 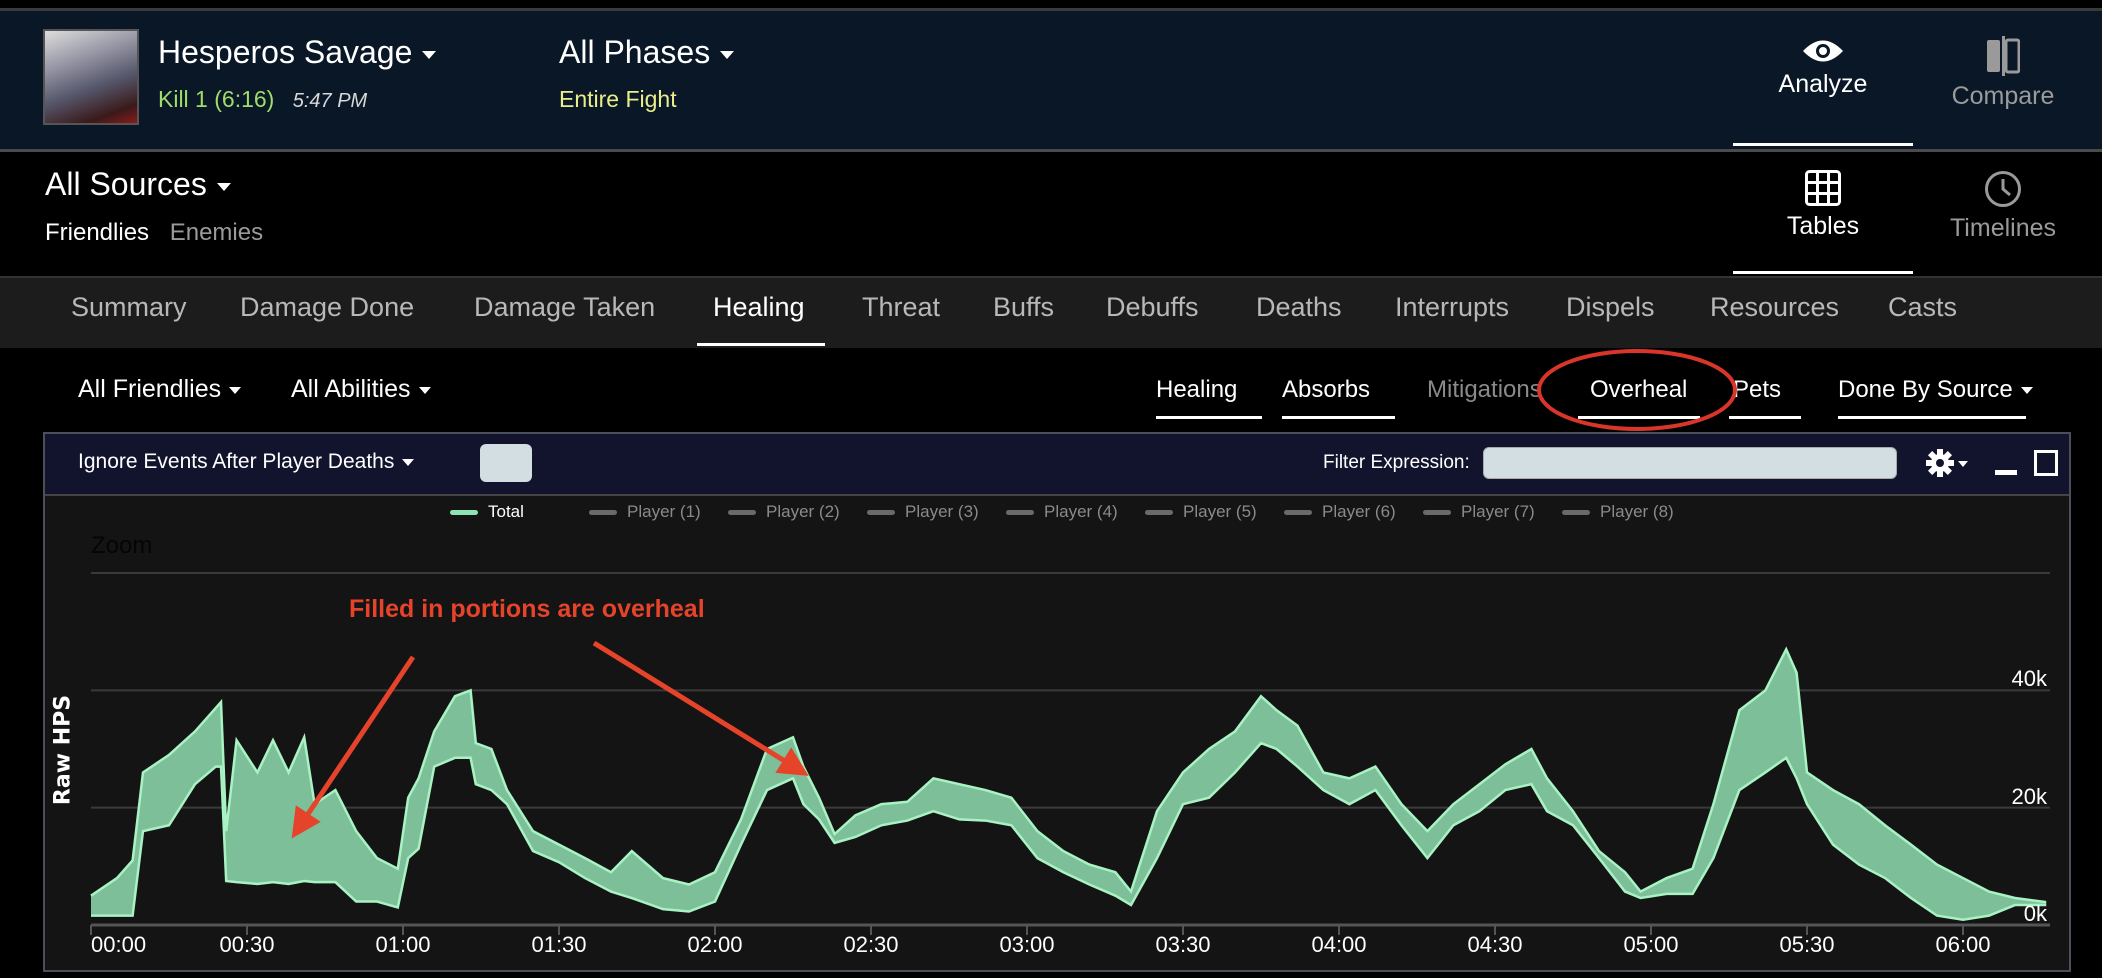 I want to click on x-tick-label: 00:30, so click(x=247, y=944).